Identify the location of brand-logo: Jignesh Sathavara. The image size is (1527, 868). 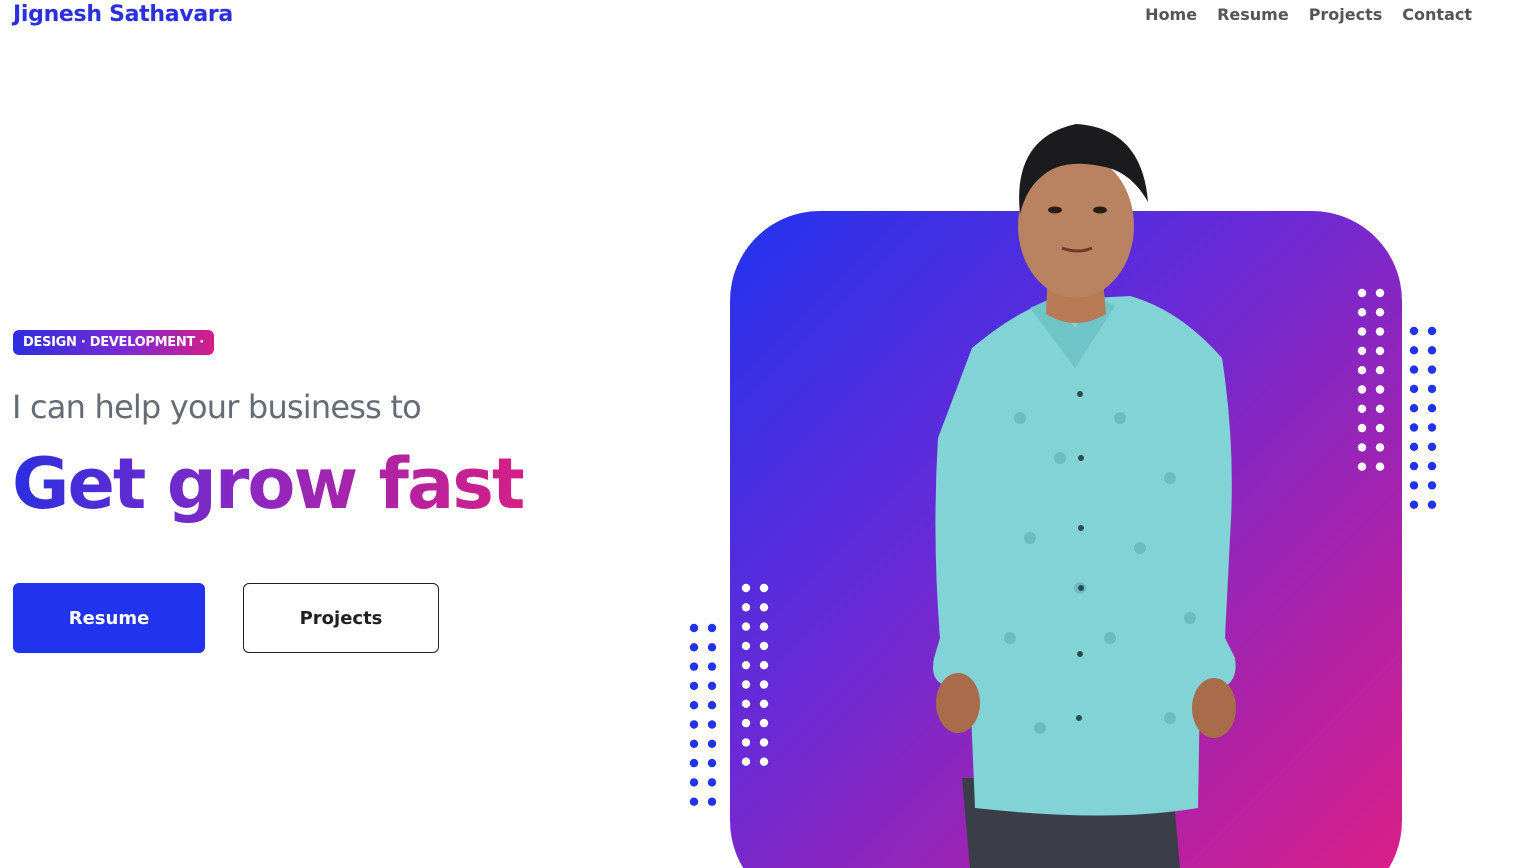
(123, 14).